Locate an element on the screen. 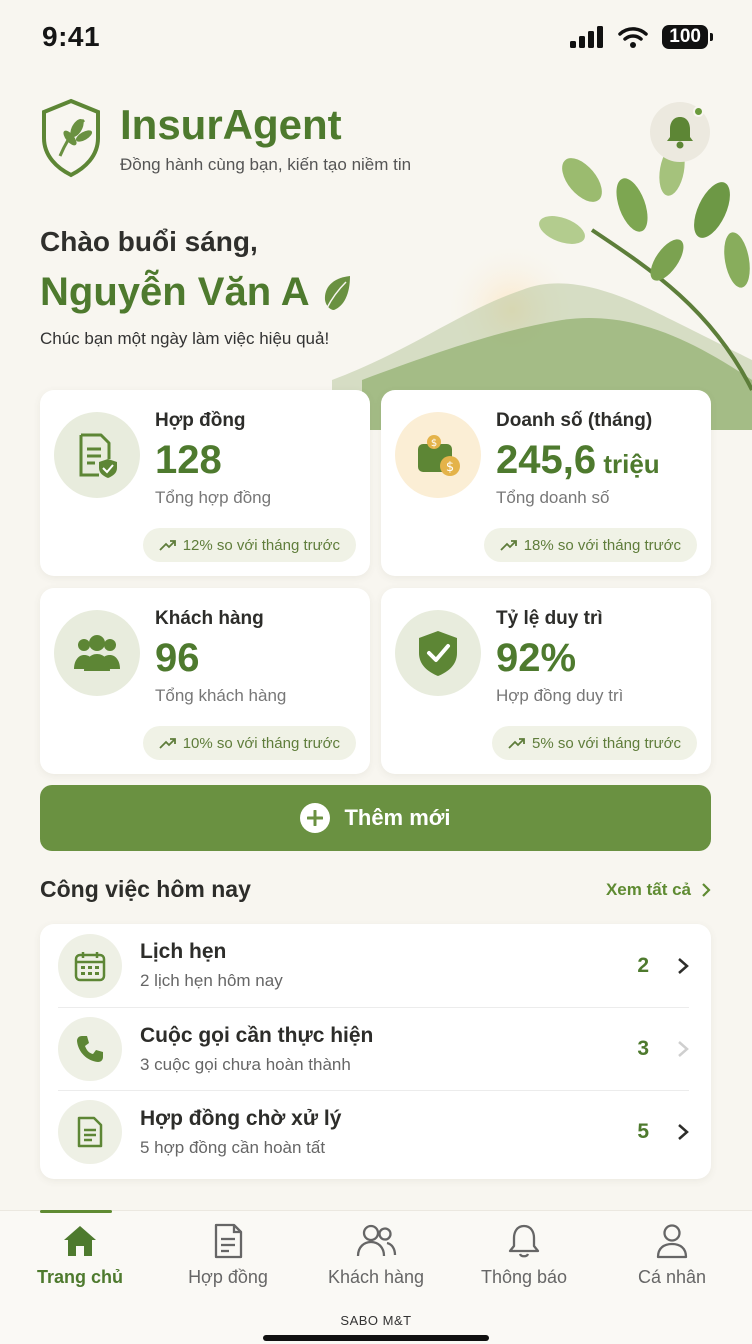 The image size is (752, 1344). stat-label: Doanh số (tháng) is located at coordinates (574, 420).